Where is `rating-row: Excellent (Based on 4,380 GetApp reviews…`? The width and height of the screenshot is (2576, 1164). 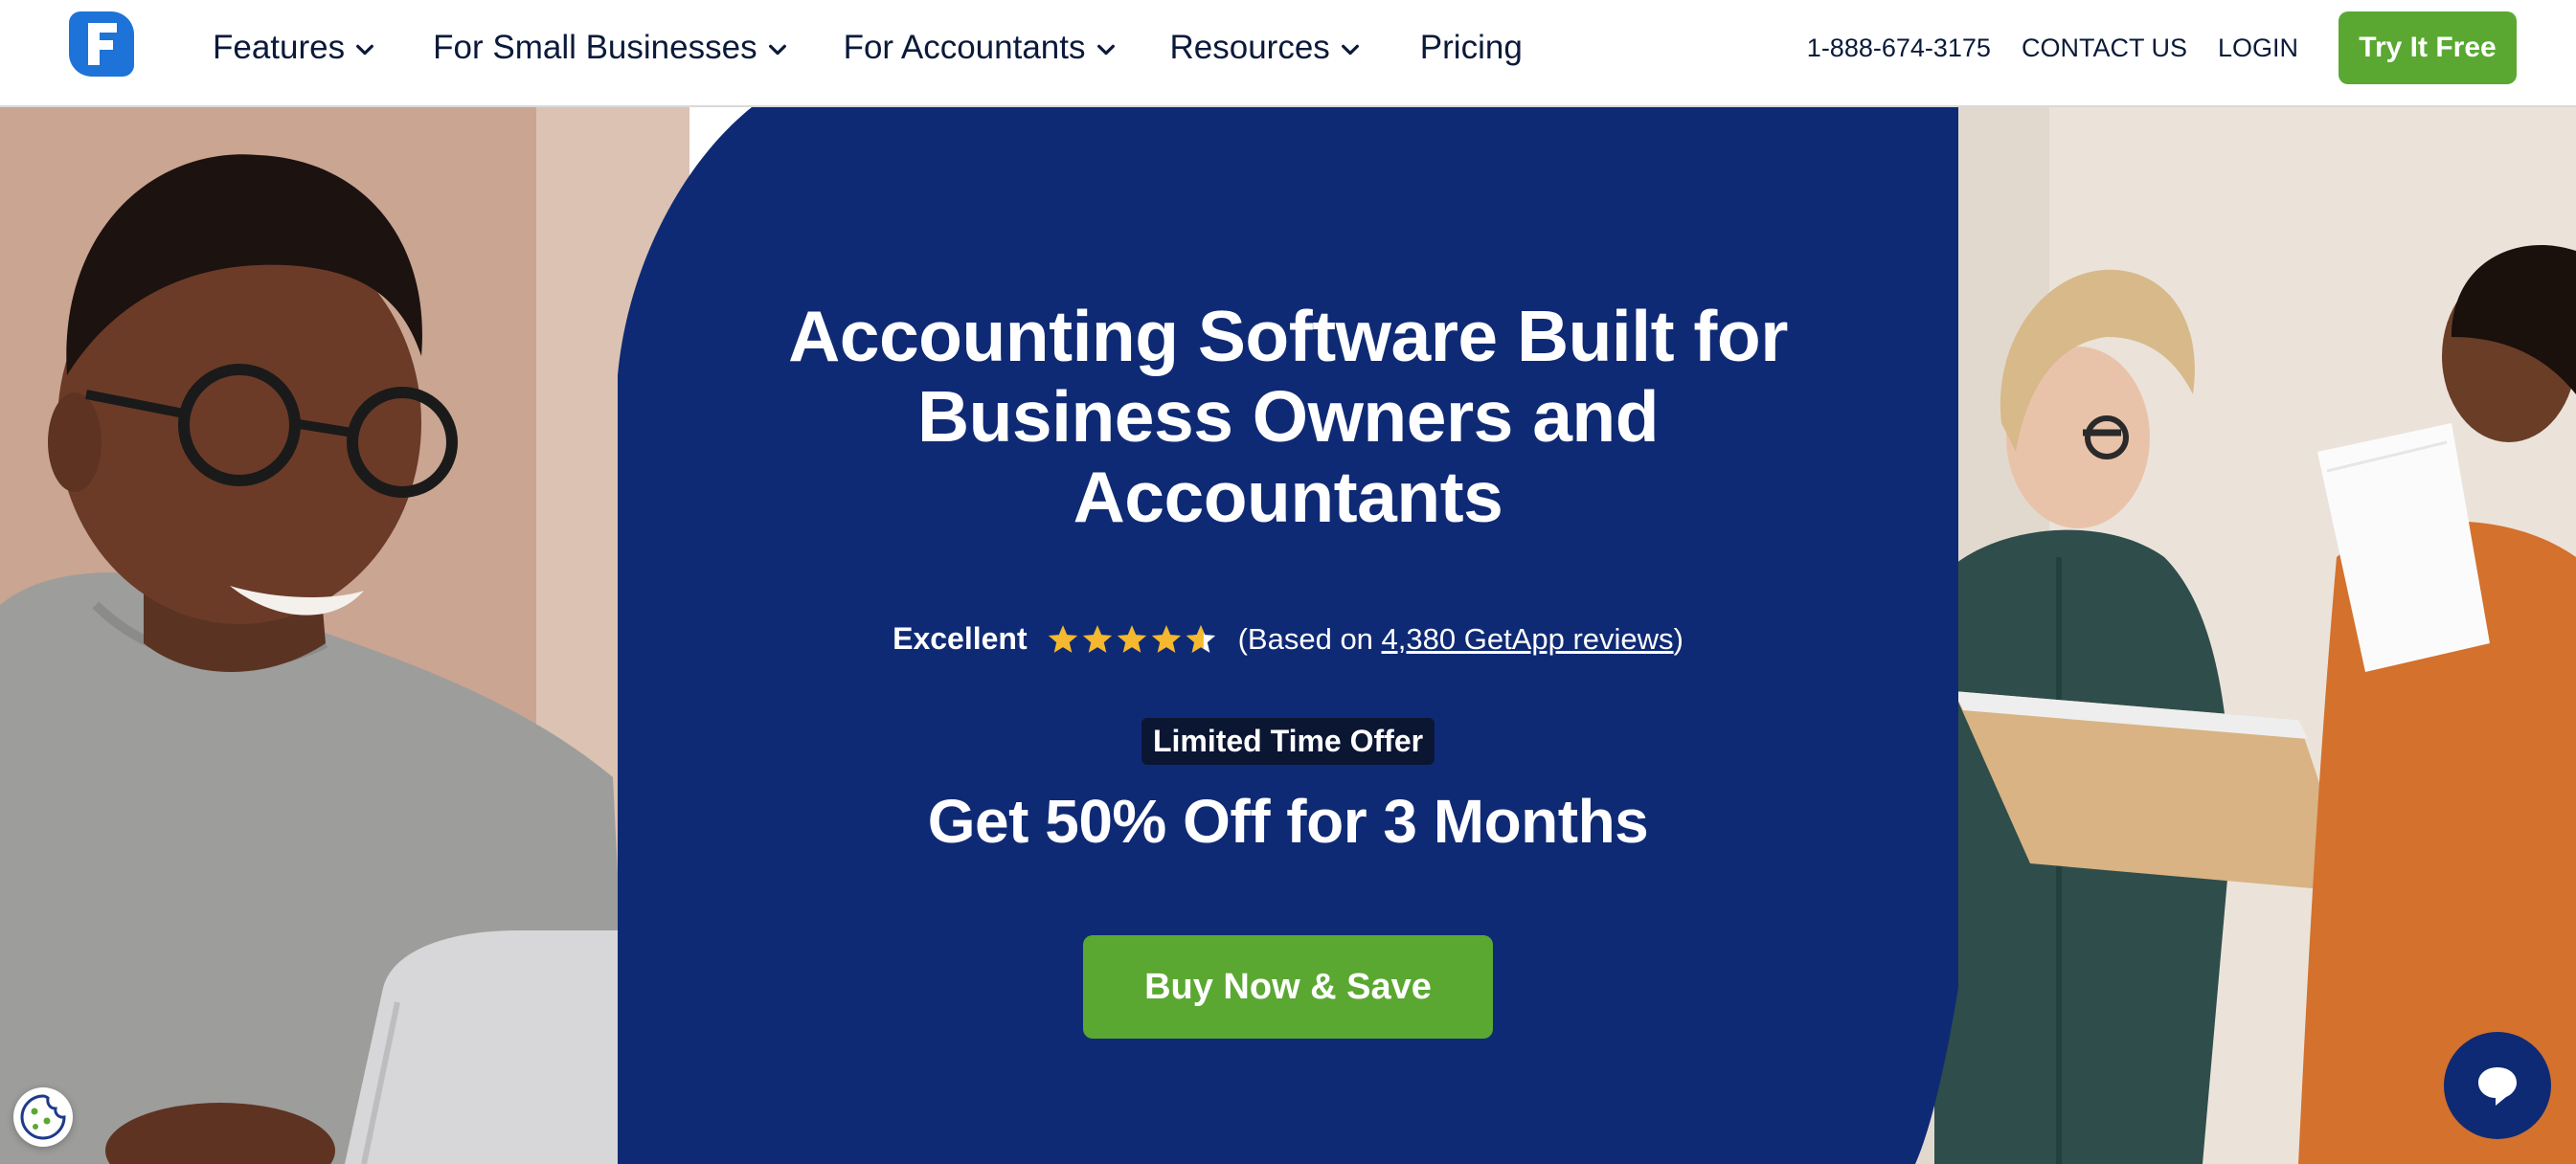
rating-row: Excellent (Based on 4,380 GetApp reviews… is located at coordinates (1288, 639).